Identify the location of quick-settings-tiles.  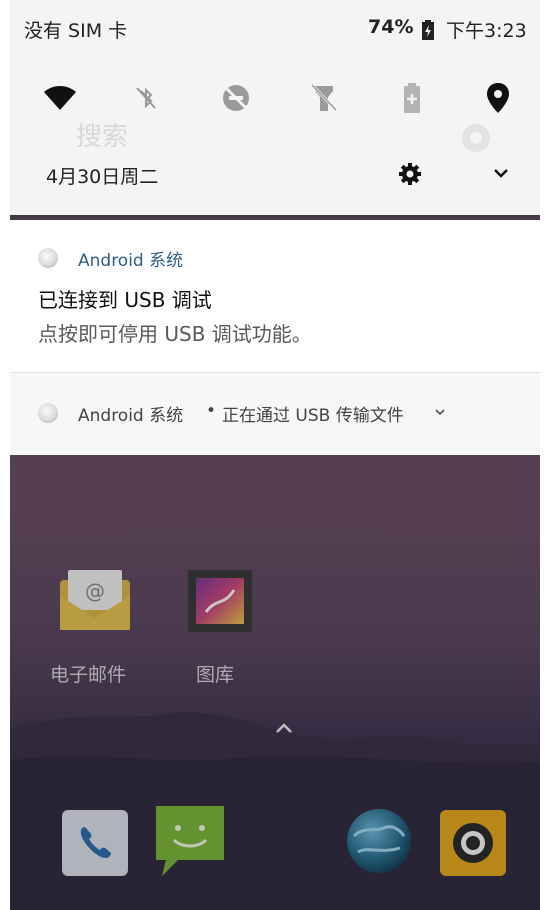
(275, 100).